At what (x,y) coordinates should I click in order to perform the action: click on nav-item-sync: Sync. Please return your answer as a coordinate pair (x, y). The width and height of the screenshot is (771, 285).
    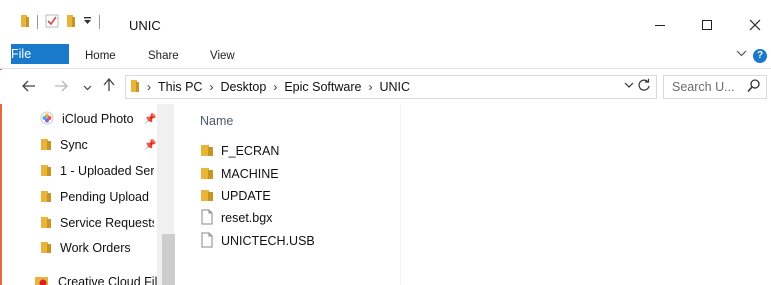
    Looking at the image, I should click on (90, 145).